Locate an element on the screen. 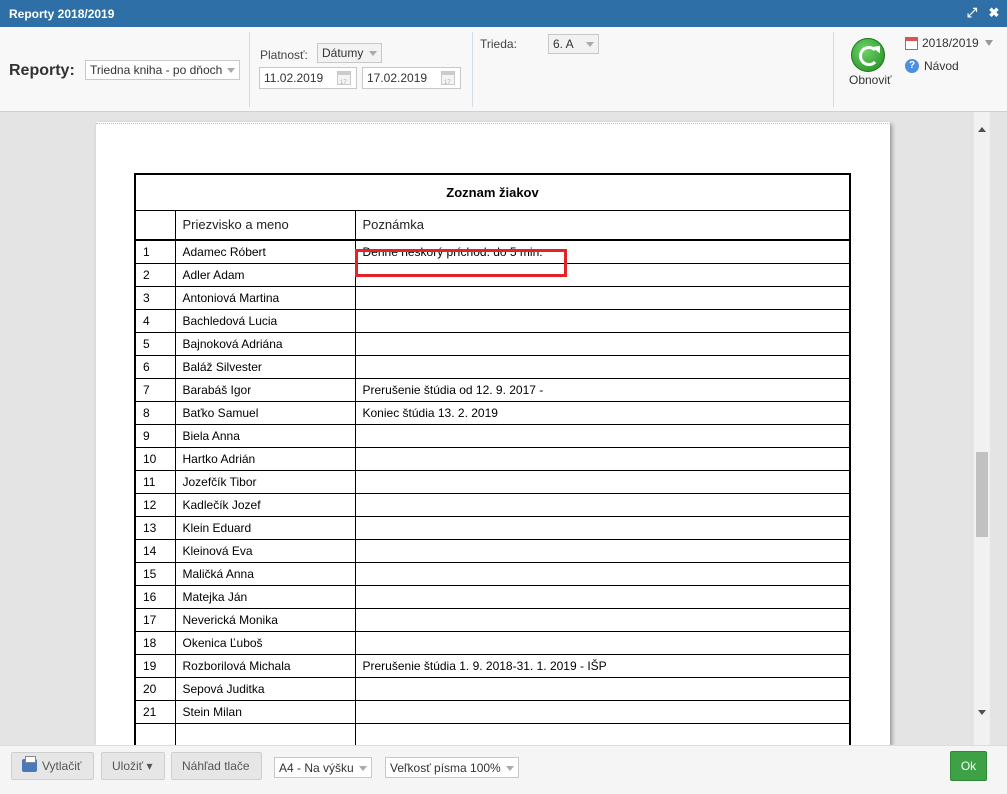 The image size is (1007, 794). table-row: 8 Baťko Samuel Koniec štúdia 13. 2. 2019 is located at coordinates (492, 412).